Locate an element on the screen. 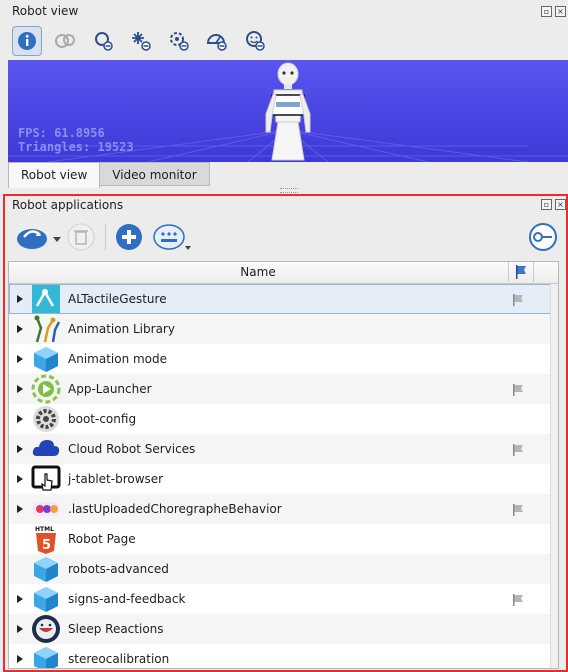 This screenshot has height=672, width=568. info-icon is located at coordinates (27, 41).